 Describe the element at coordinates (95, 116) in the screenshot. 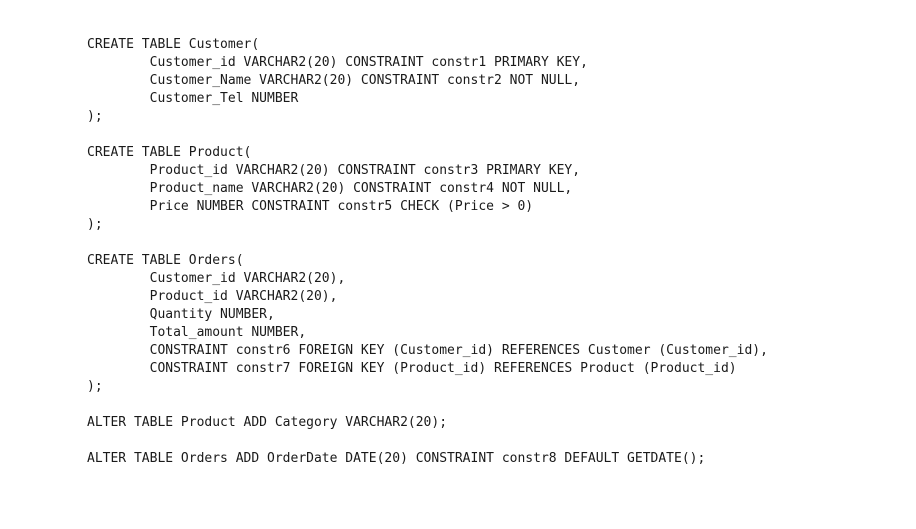

I see `code-line-close-customer: );` at that location.